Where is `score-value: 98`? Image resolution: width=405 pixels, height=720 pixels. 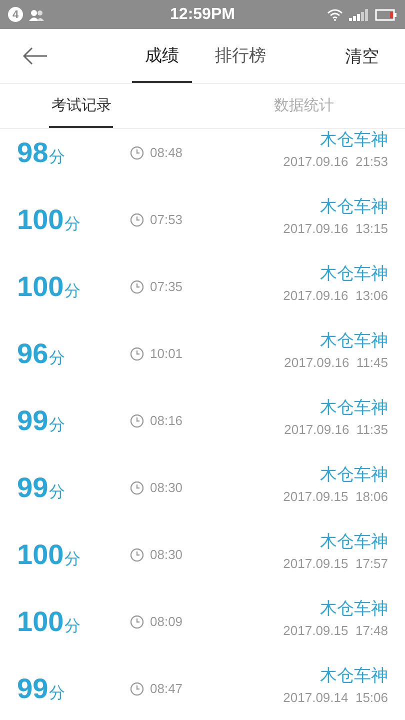 score-value: 98 is located at coordinates (32, 152).